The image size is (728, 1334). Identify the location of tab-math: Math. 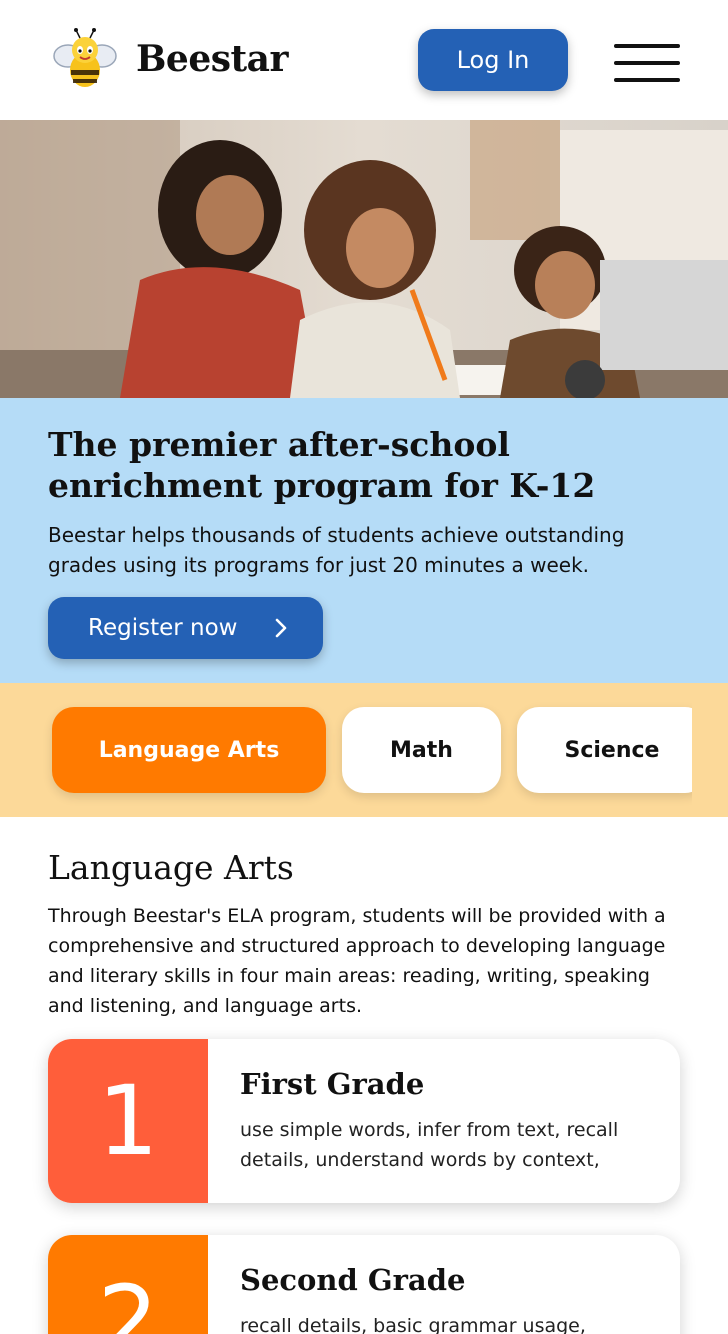
(421, 750).